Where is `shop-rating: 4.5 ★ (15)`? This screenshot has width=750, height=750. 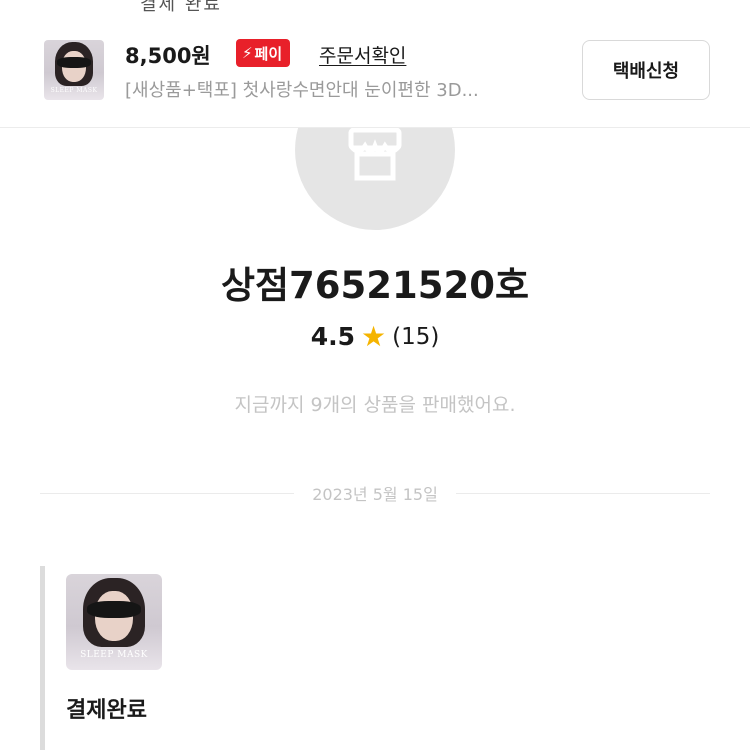
shop-rating: 4.5 ★ (15) is located at coordinates (375, 336).